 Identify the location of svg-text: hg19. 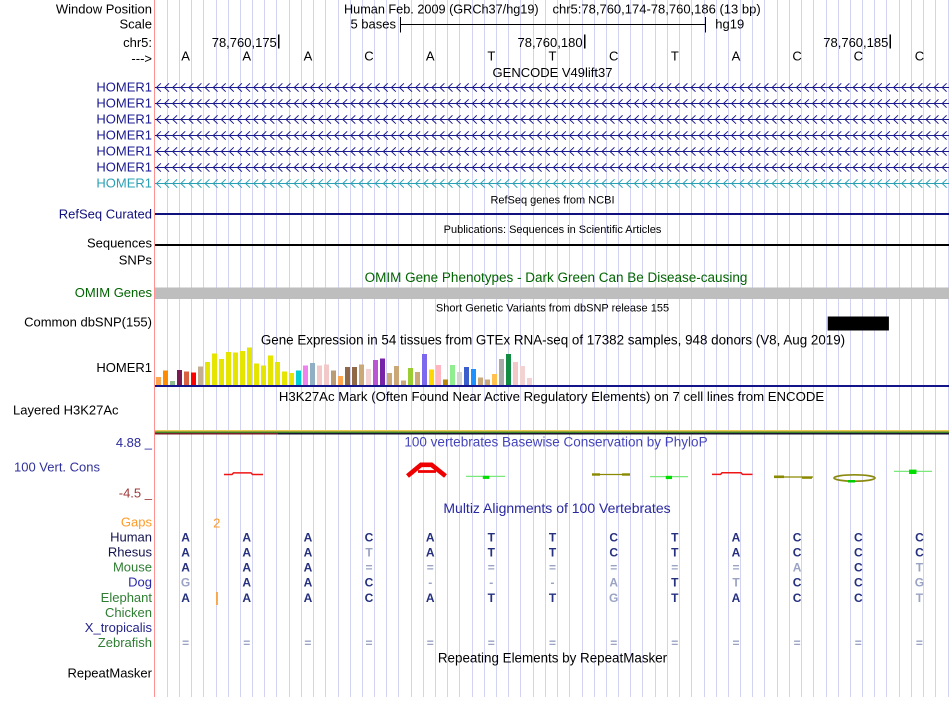
(729, 23).